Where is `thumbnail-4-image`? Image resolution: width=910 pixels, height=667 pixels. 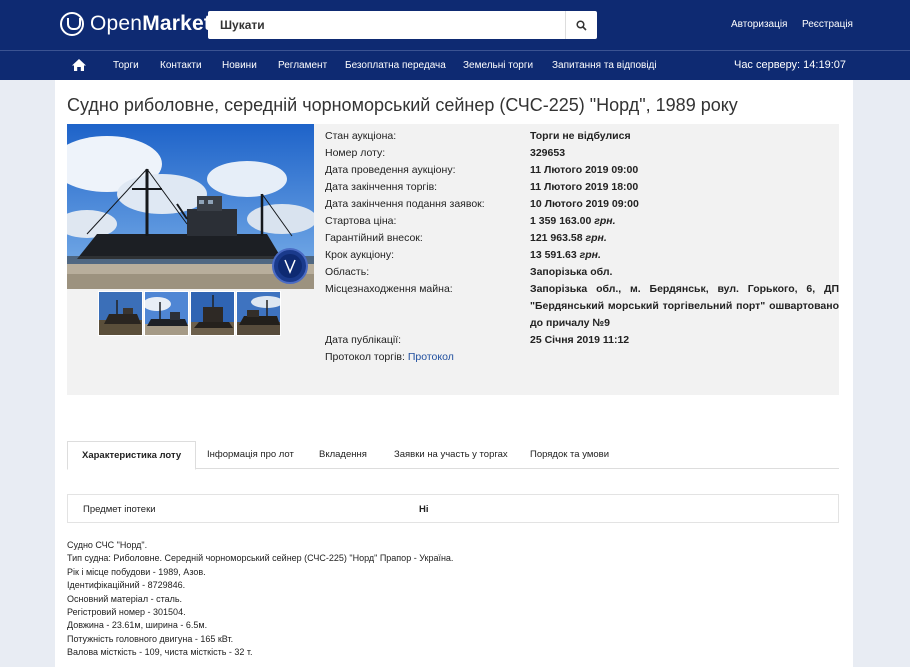 thumbnail-4-image is located at coordinates (258, 313).